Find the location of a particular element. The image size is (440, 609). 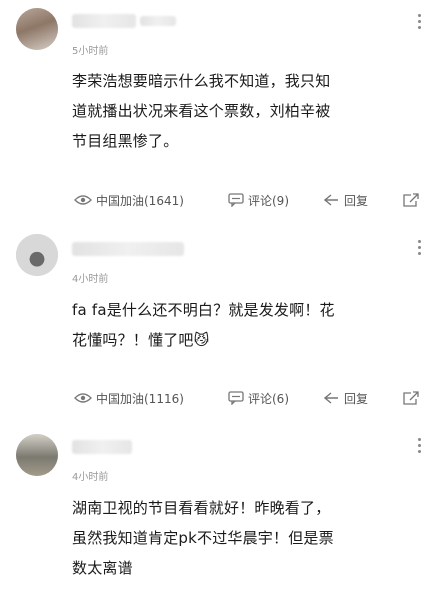

comment-actions: 中国加油(1116) 评论(6) 回复 is located at coordinates (248, 398).